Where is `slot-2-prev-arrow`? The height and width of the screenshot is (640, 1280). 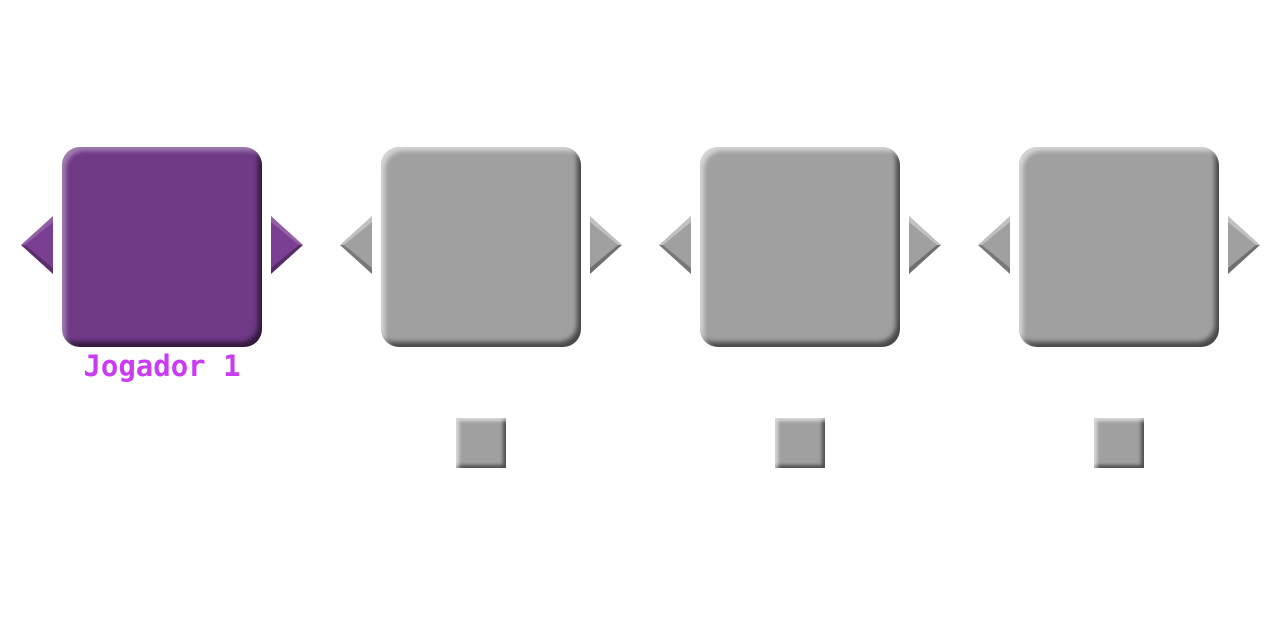 slot-2-prev-arrow is located at coordinates (356, 245).